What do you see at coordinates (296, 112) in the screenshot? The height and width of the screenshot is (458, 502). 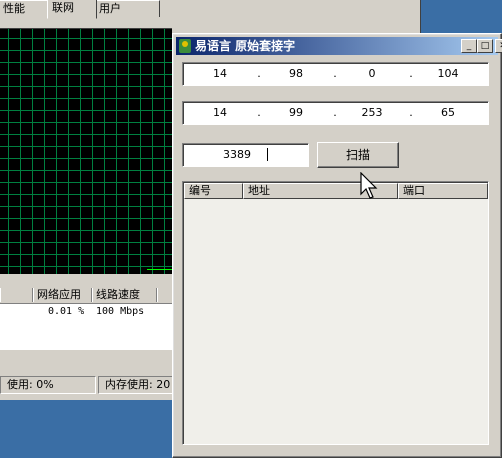 I see `ip-octet: 99` at bounding box center [296, 112].